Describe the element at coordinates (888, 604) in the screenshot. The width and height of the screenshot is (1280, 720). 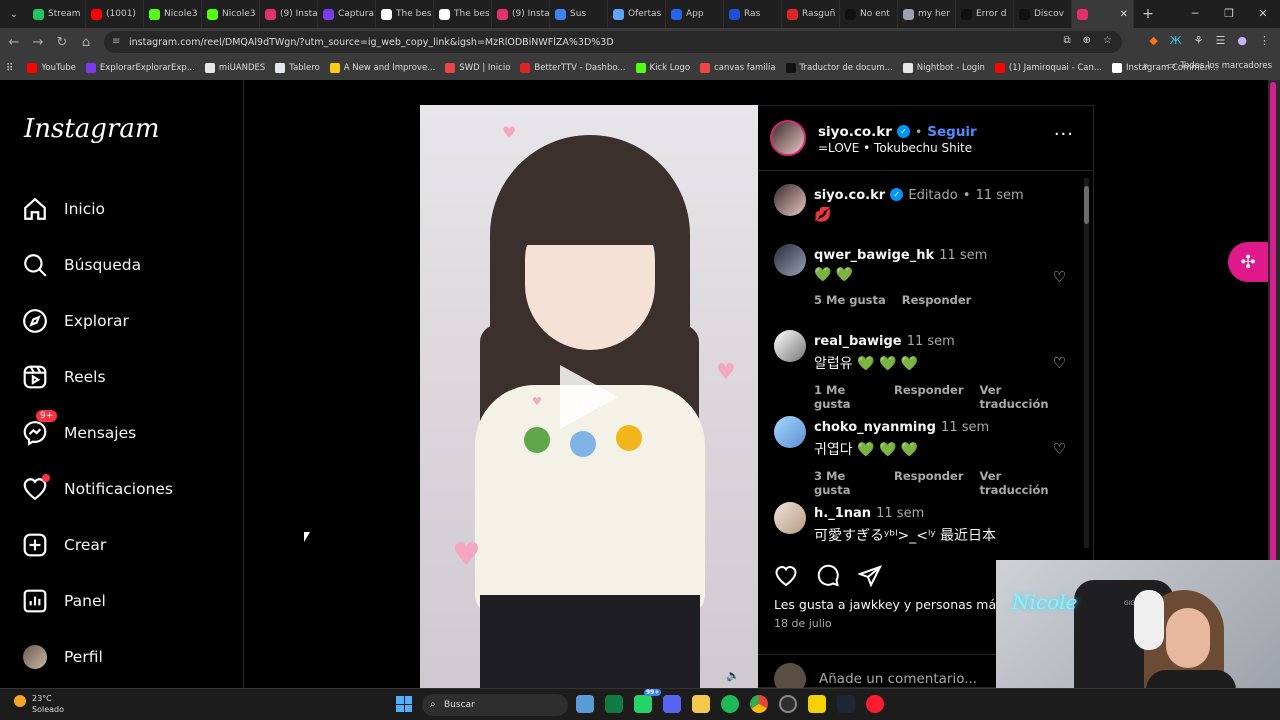
I see `liked-by-text: Les gusta a jawkkey y personas más` at that location.